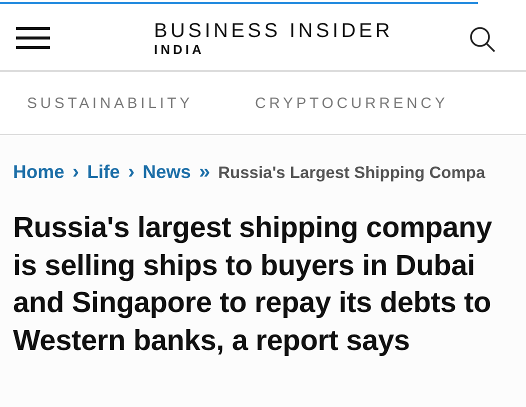  Describe the element at coordinates (351, 103) in the screenshot. I see `nav-link: CRYPTOCURRENCY` at that location.